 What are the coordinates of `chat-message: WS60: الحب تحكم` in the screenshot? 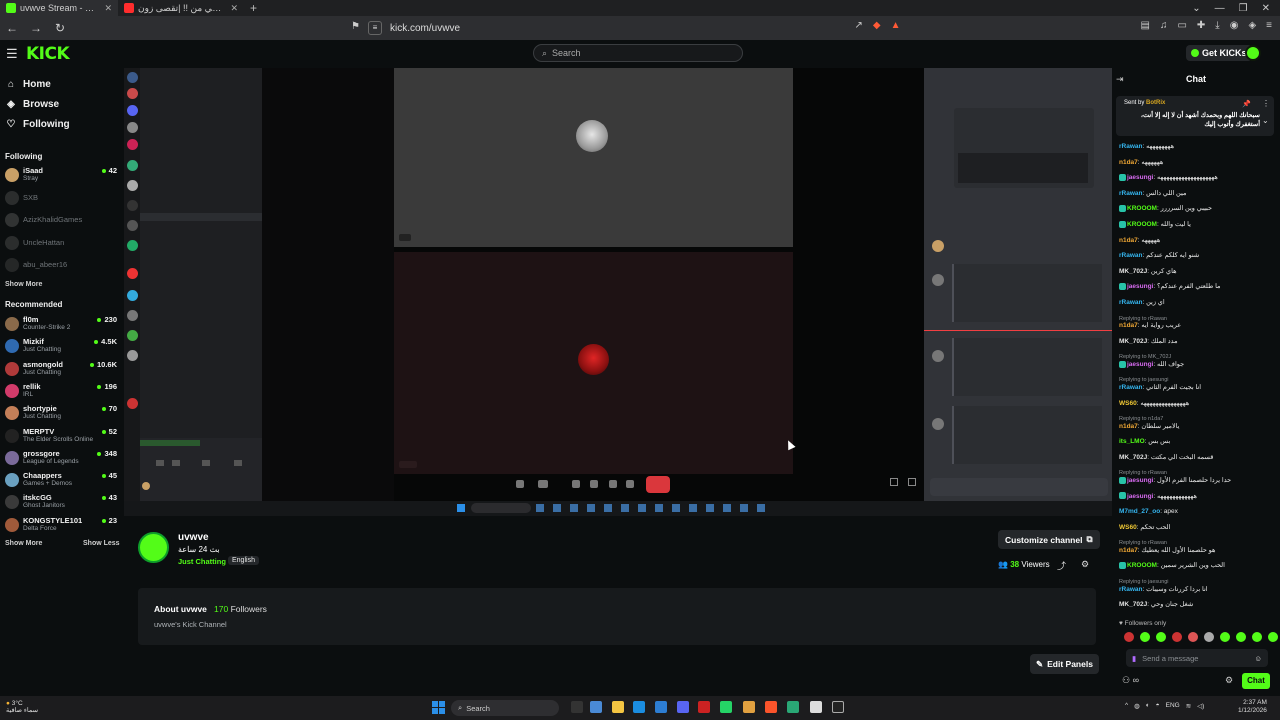 It's located at (1197, 528).